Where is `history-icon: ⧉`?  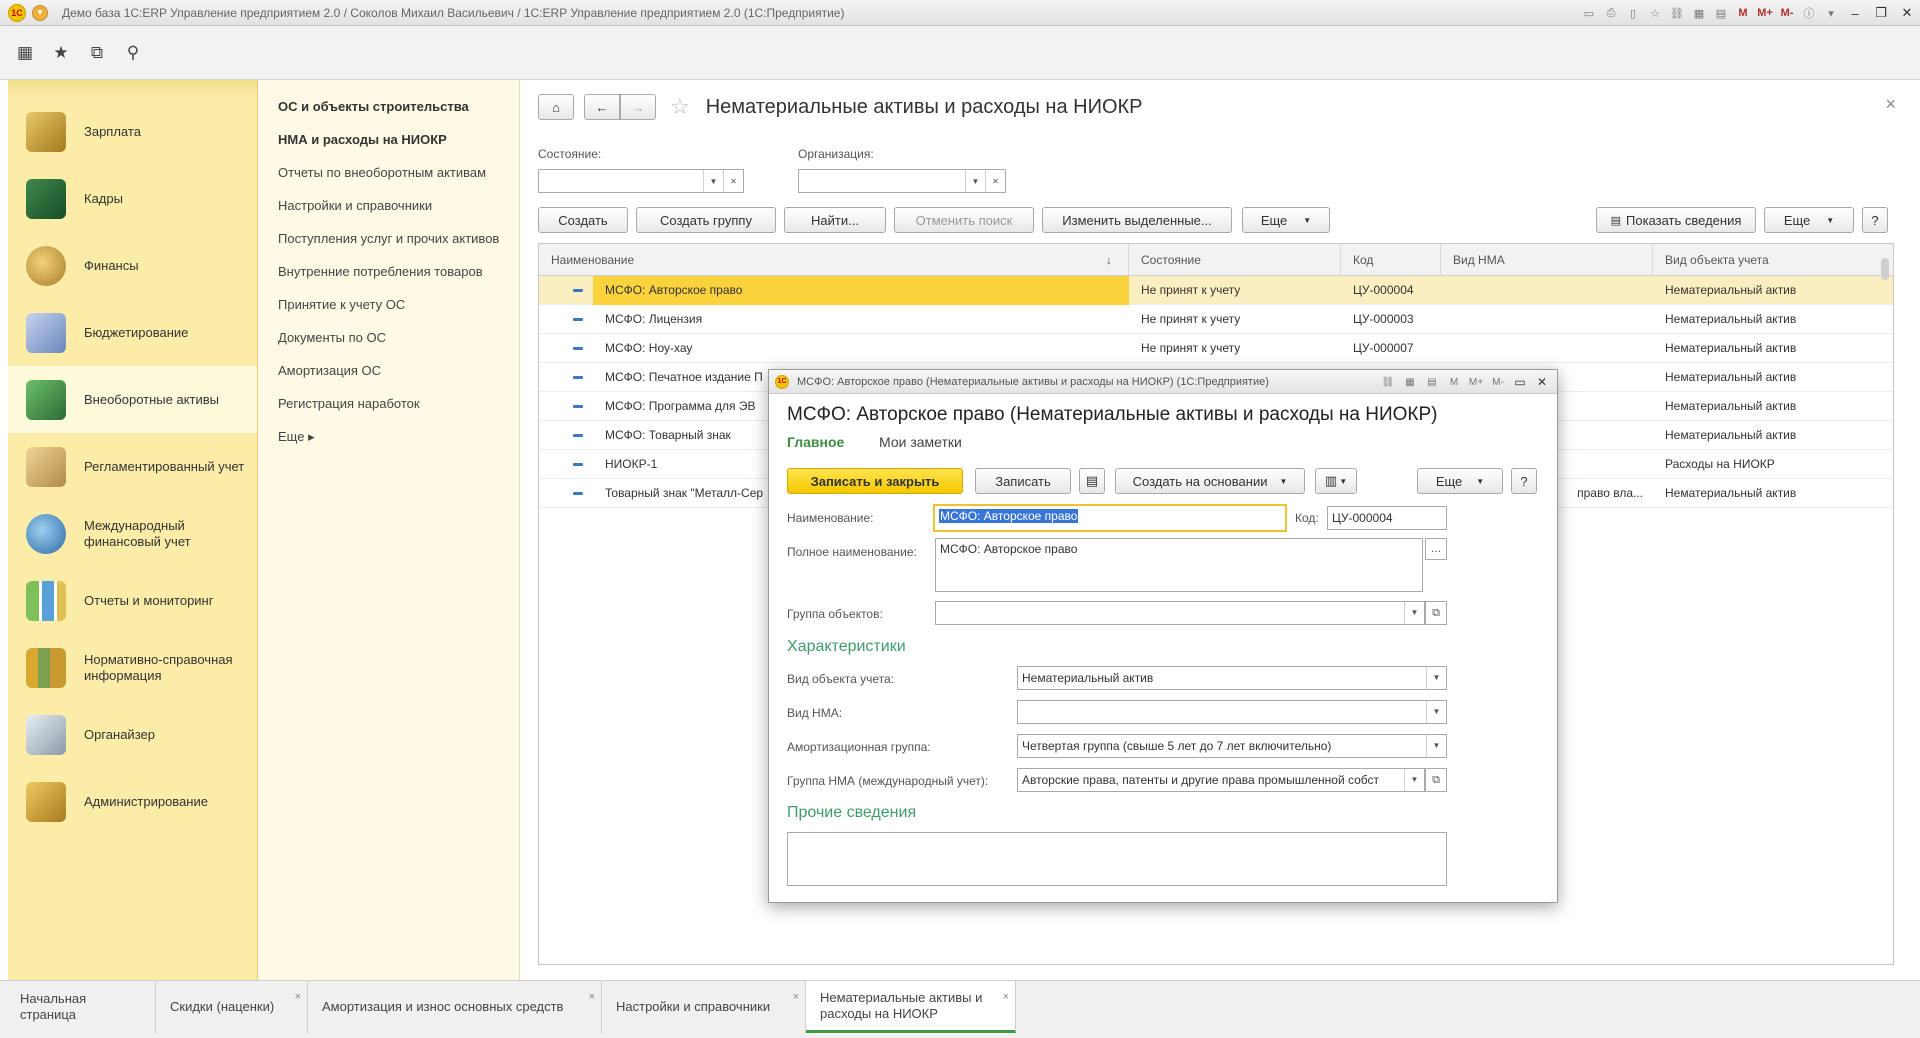
history-icon: ⧉ is located at coordinates (97, 53).